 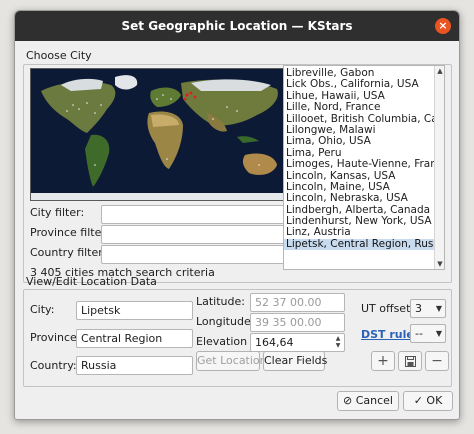 I want to click on save-city-button, so click(x=410, y=361).